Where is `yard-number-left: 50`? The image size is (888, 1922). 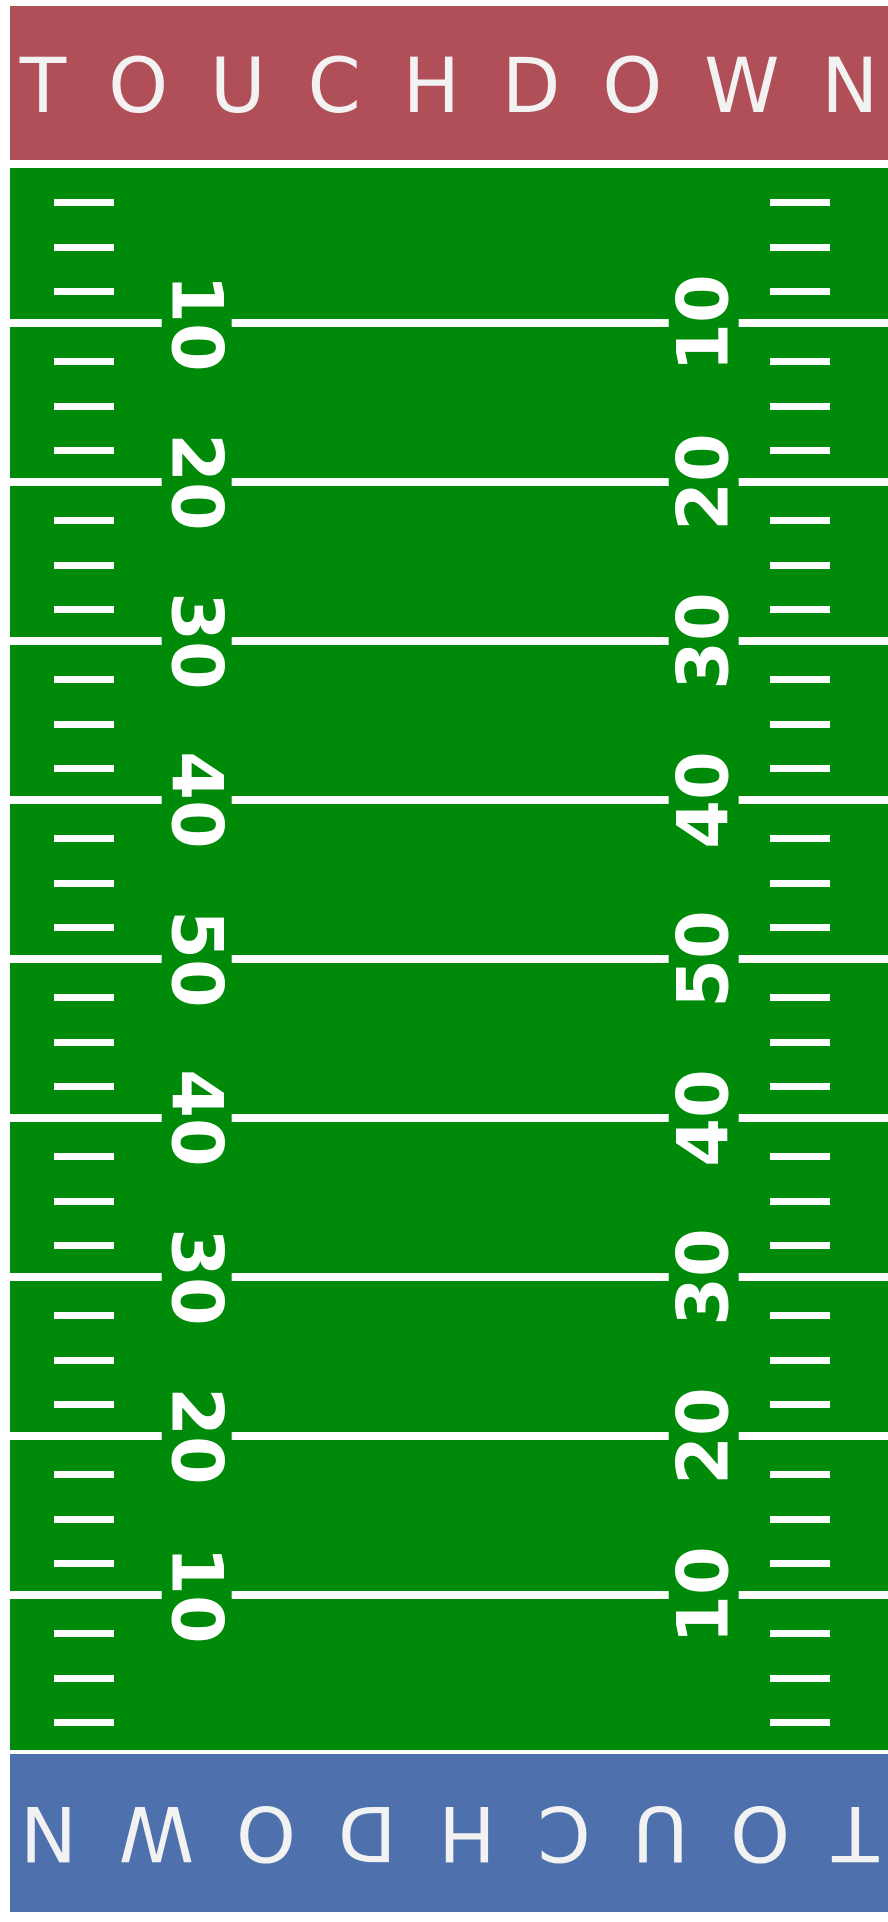 yard-number-left: 50 is located at coordinates (196, 959).